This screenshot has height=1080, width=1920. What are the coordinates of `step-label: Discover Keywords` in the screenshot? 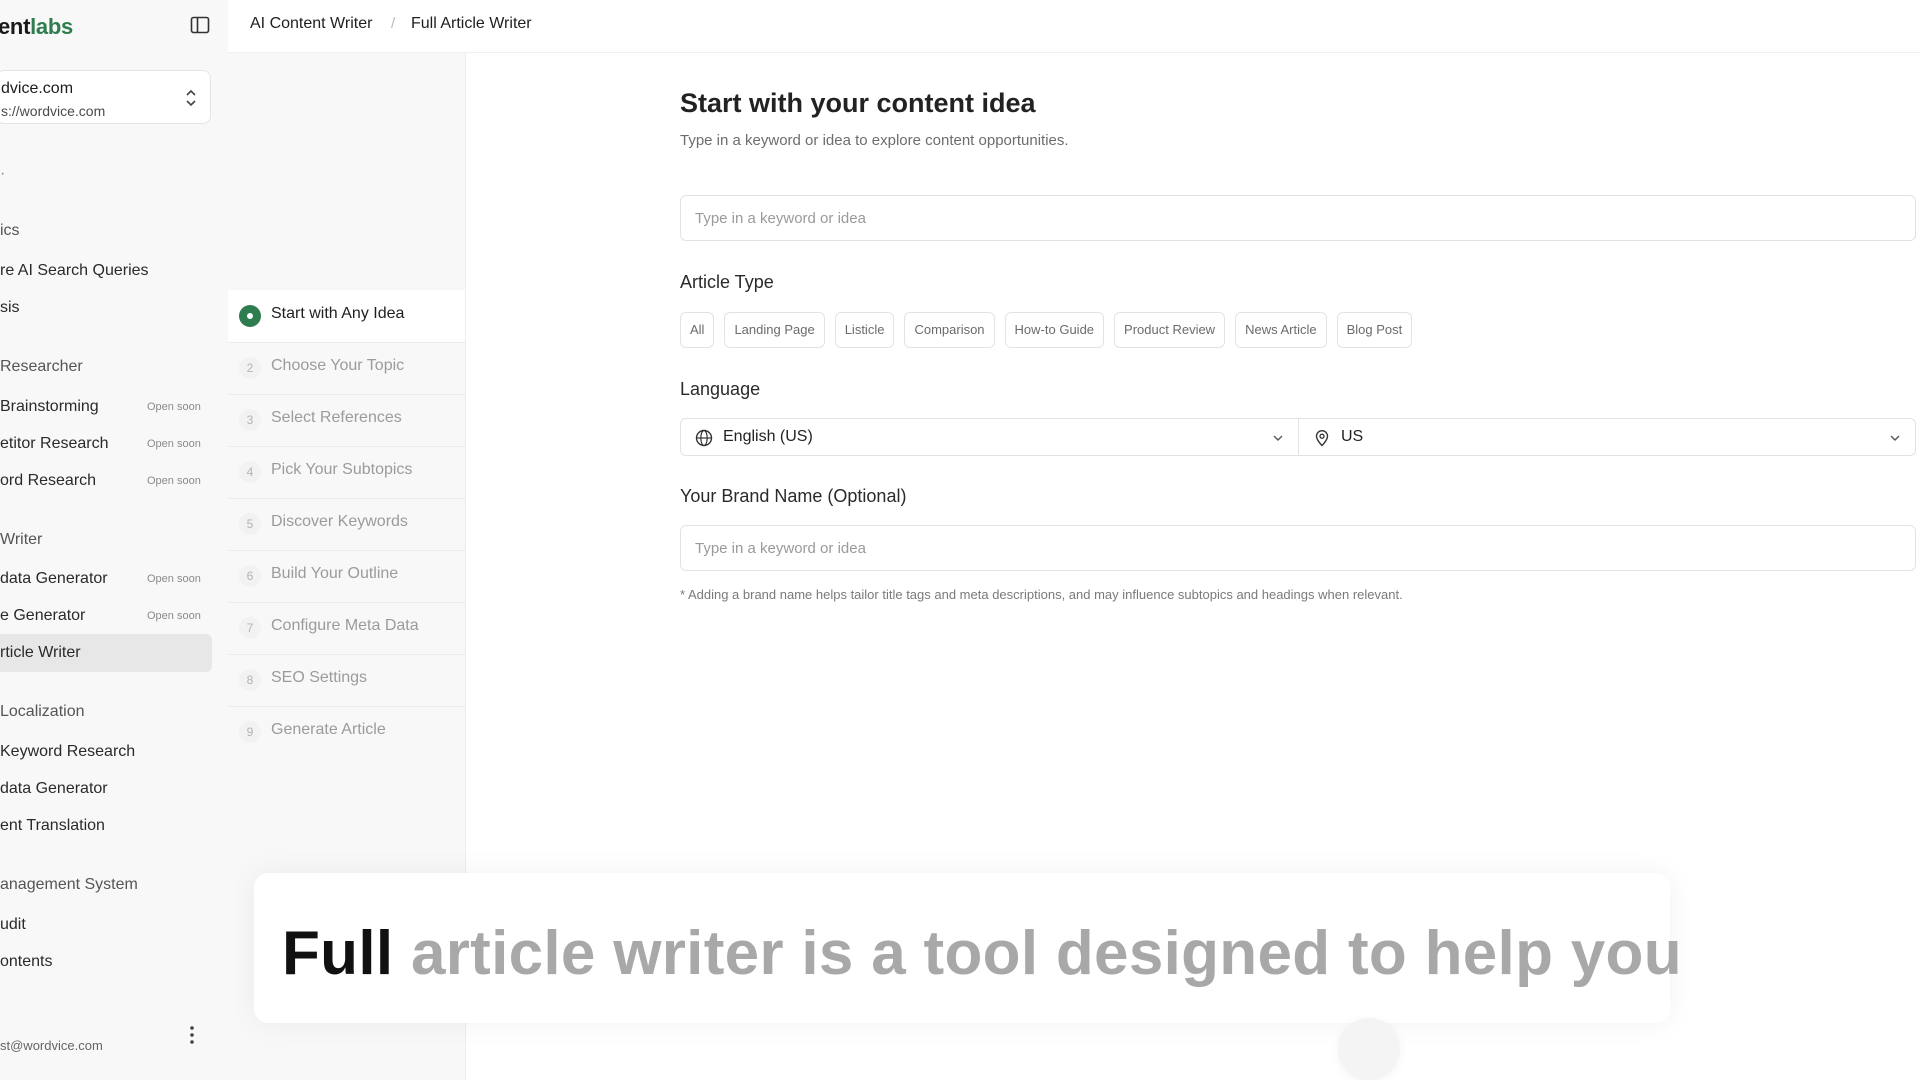 It's located at (339, 521).